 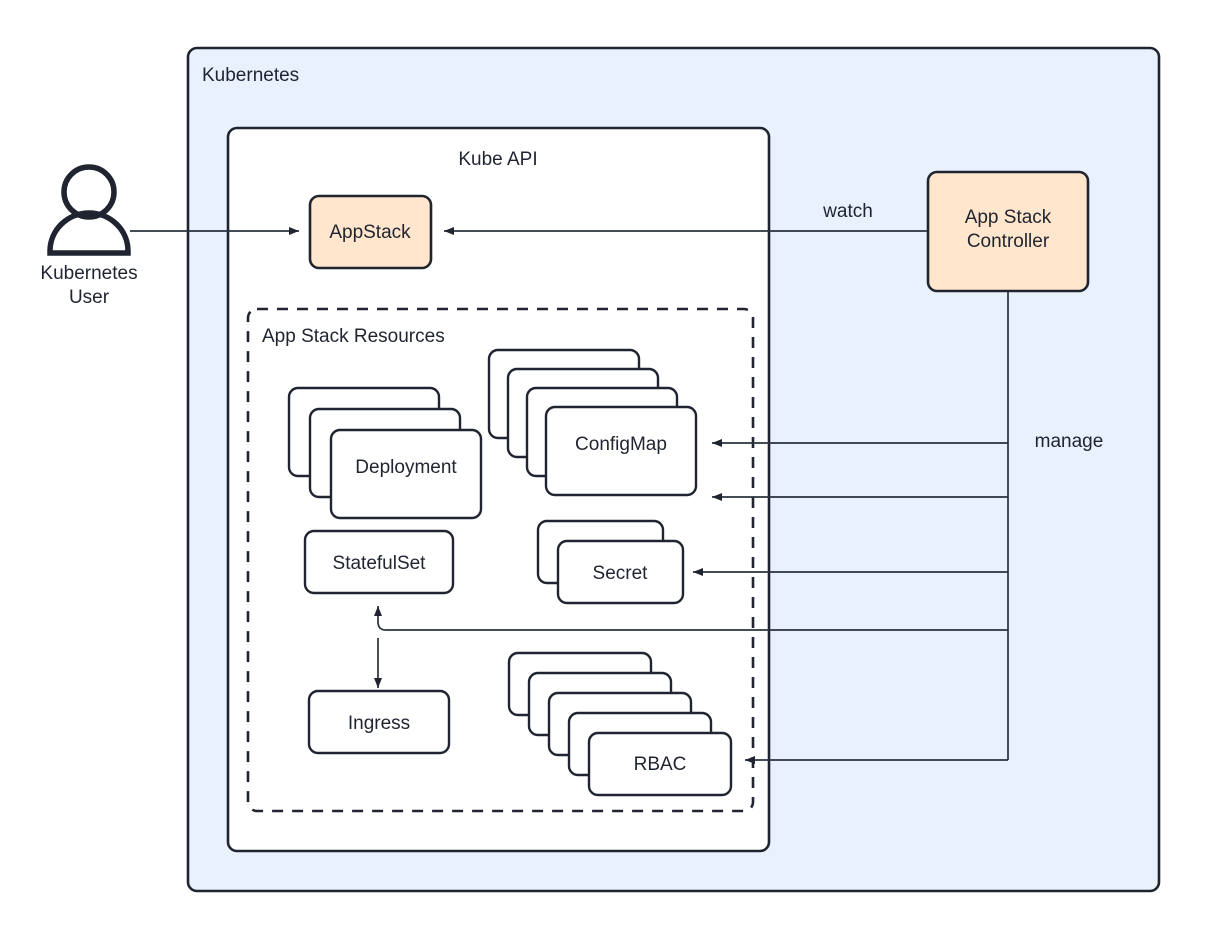 I want to click on edge-controller-watch-label: watch, so click(x=847, y=211).